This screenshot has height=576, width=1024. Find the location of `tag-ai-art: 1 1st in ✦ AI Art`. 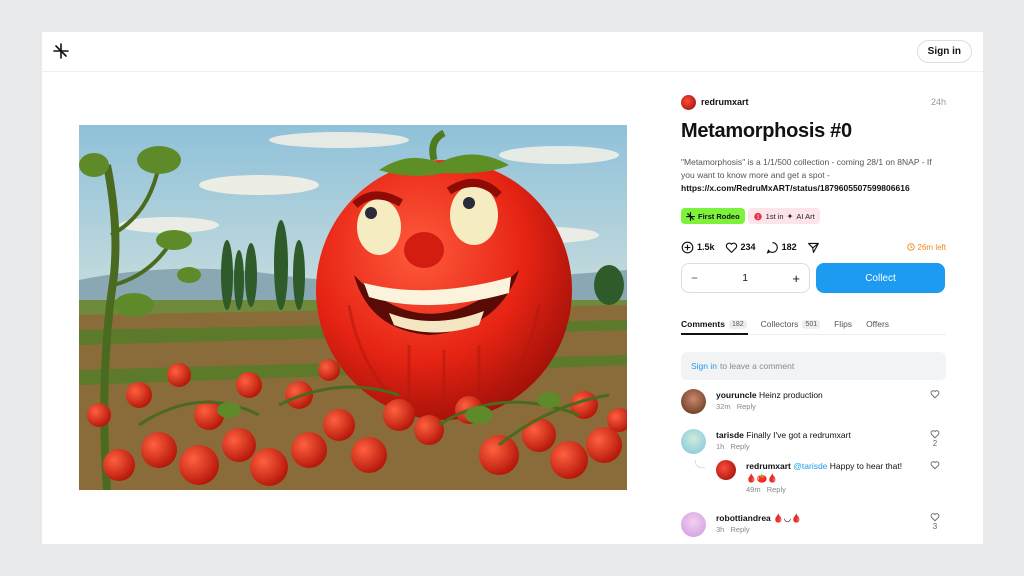

tag-ai-art: 1 1st in ✦ AI Art is located at coordinates (783, 216).